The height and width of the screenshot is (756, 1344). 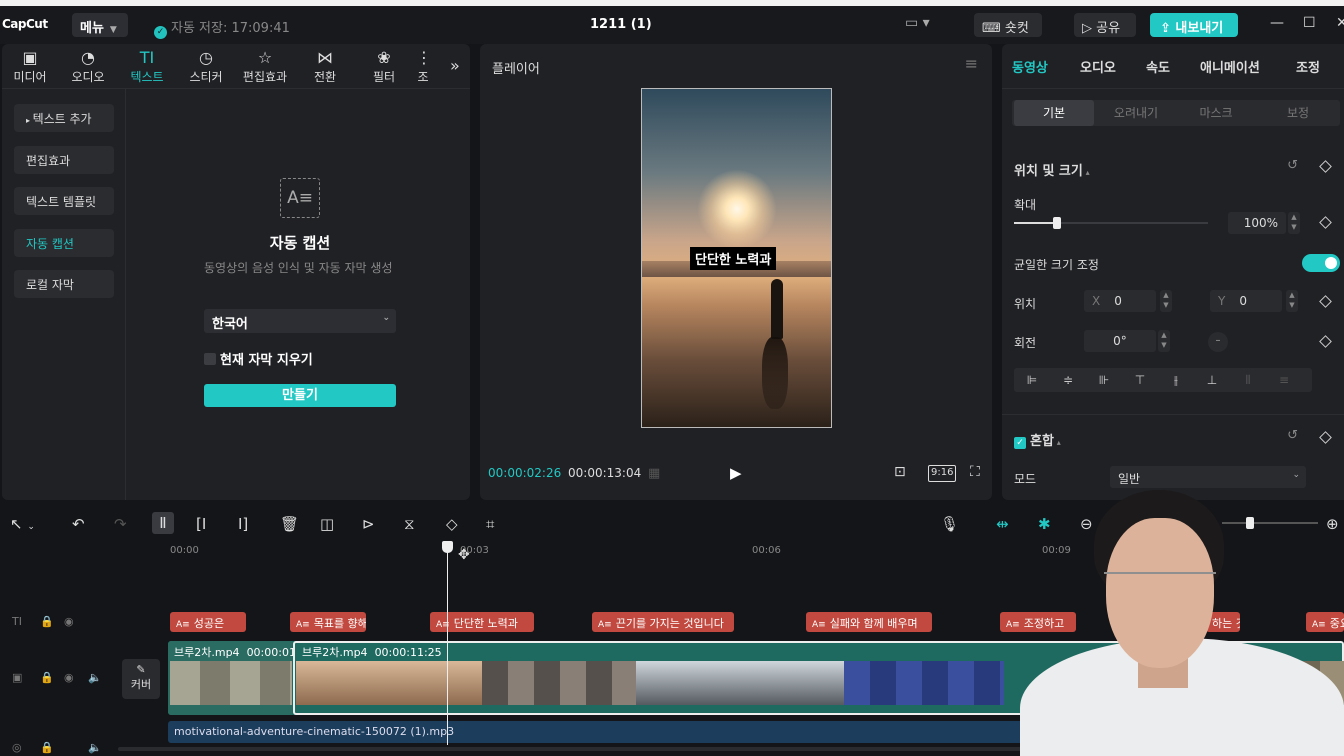 What do you see at coordinates (368, 524) in the screenshot?
I see `reverse-icon: ⊳` at bounding box center [368, 524].